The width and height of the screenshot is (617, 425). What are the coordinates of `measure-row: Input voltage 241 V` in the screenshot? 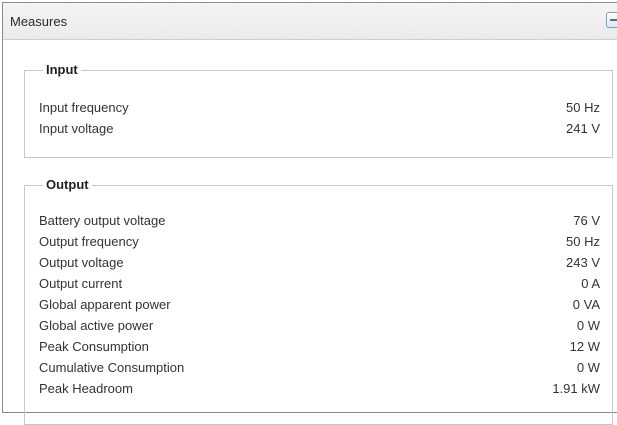 It's located at (319, 128).